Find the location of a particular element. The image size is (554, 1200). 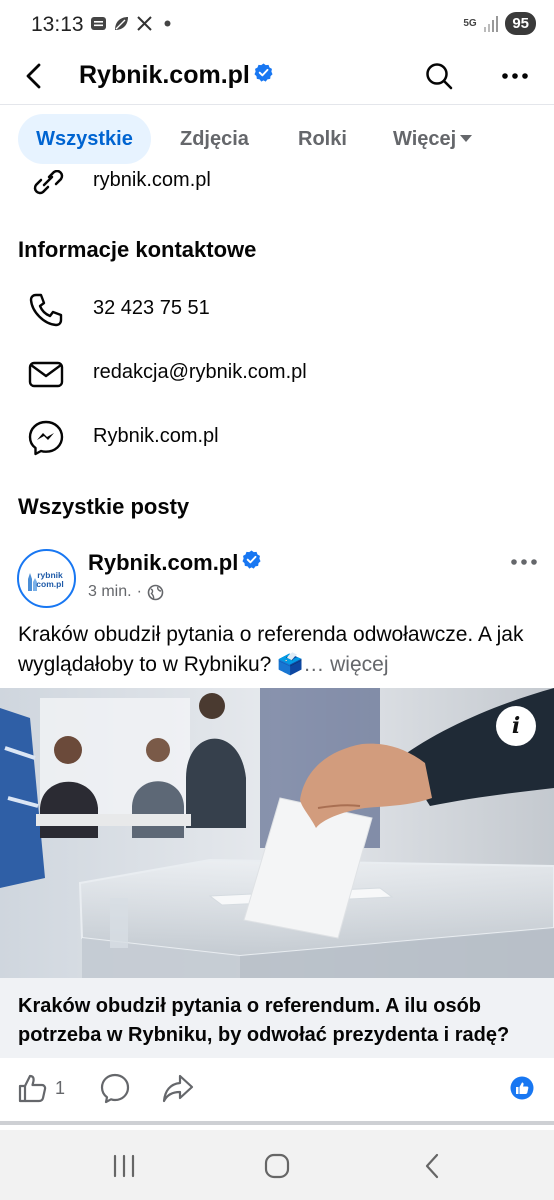

globe-icon is located at coordinates (155, 592).